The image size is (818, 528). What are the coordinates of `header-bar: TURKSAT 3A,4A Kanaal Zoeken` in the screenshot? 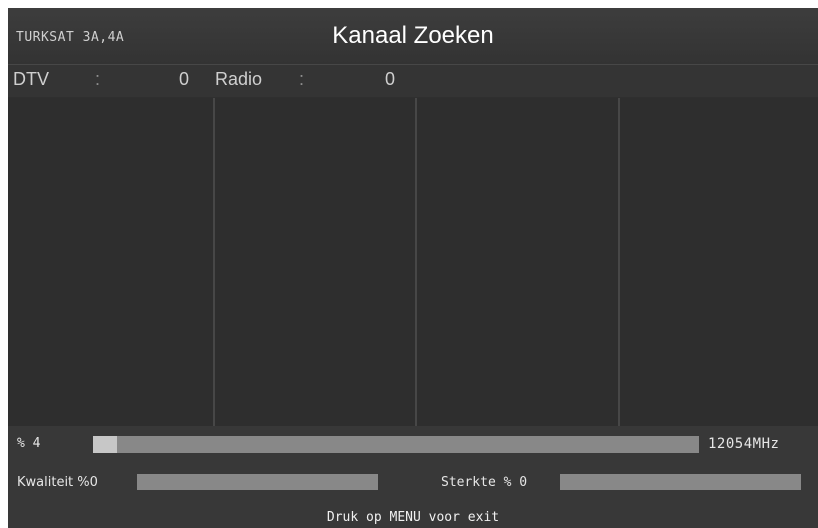 It's located at (413, 36).